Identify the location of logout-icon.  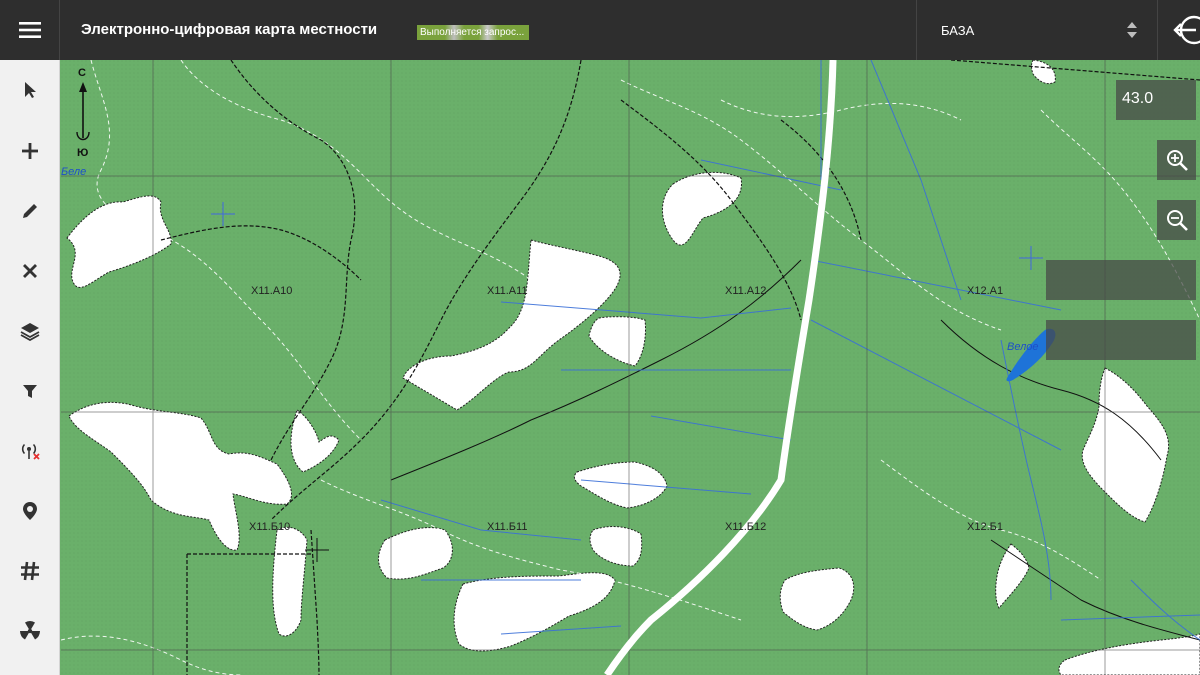
(1186, 30).